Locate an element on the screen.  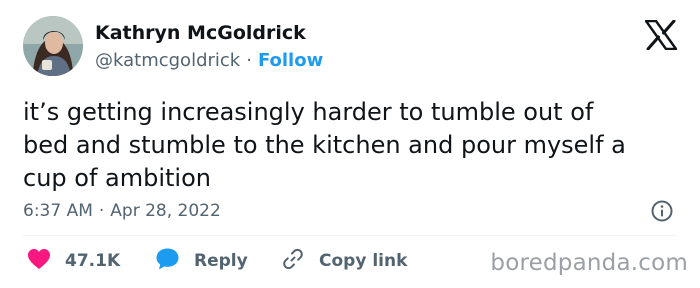
speech-bubble-icon is located at coordinates (167, 261).